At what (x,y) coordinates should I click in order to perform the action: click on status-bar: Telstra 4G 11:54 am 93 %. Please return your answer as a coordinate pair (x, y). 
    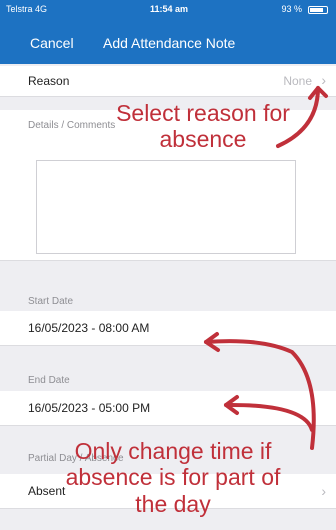
    Looking at the image, I should click on (168, 10).